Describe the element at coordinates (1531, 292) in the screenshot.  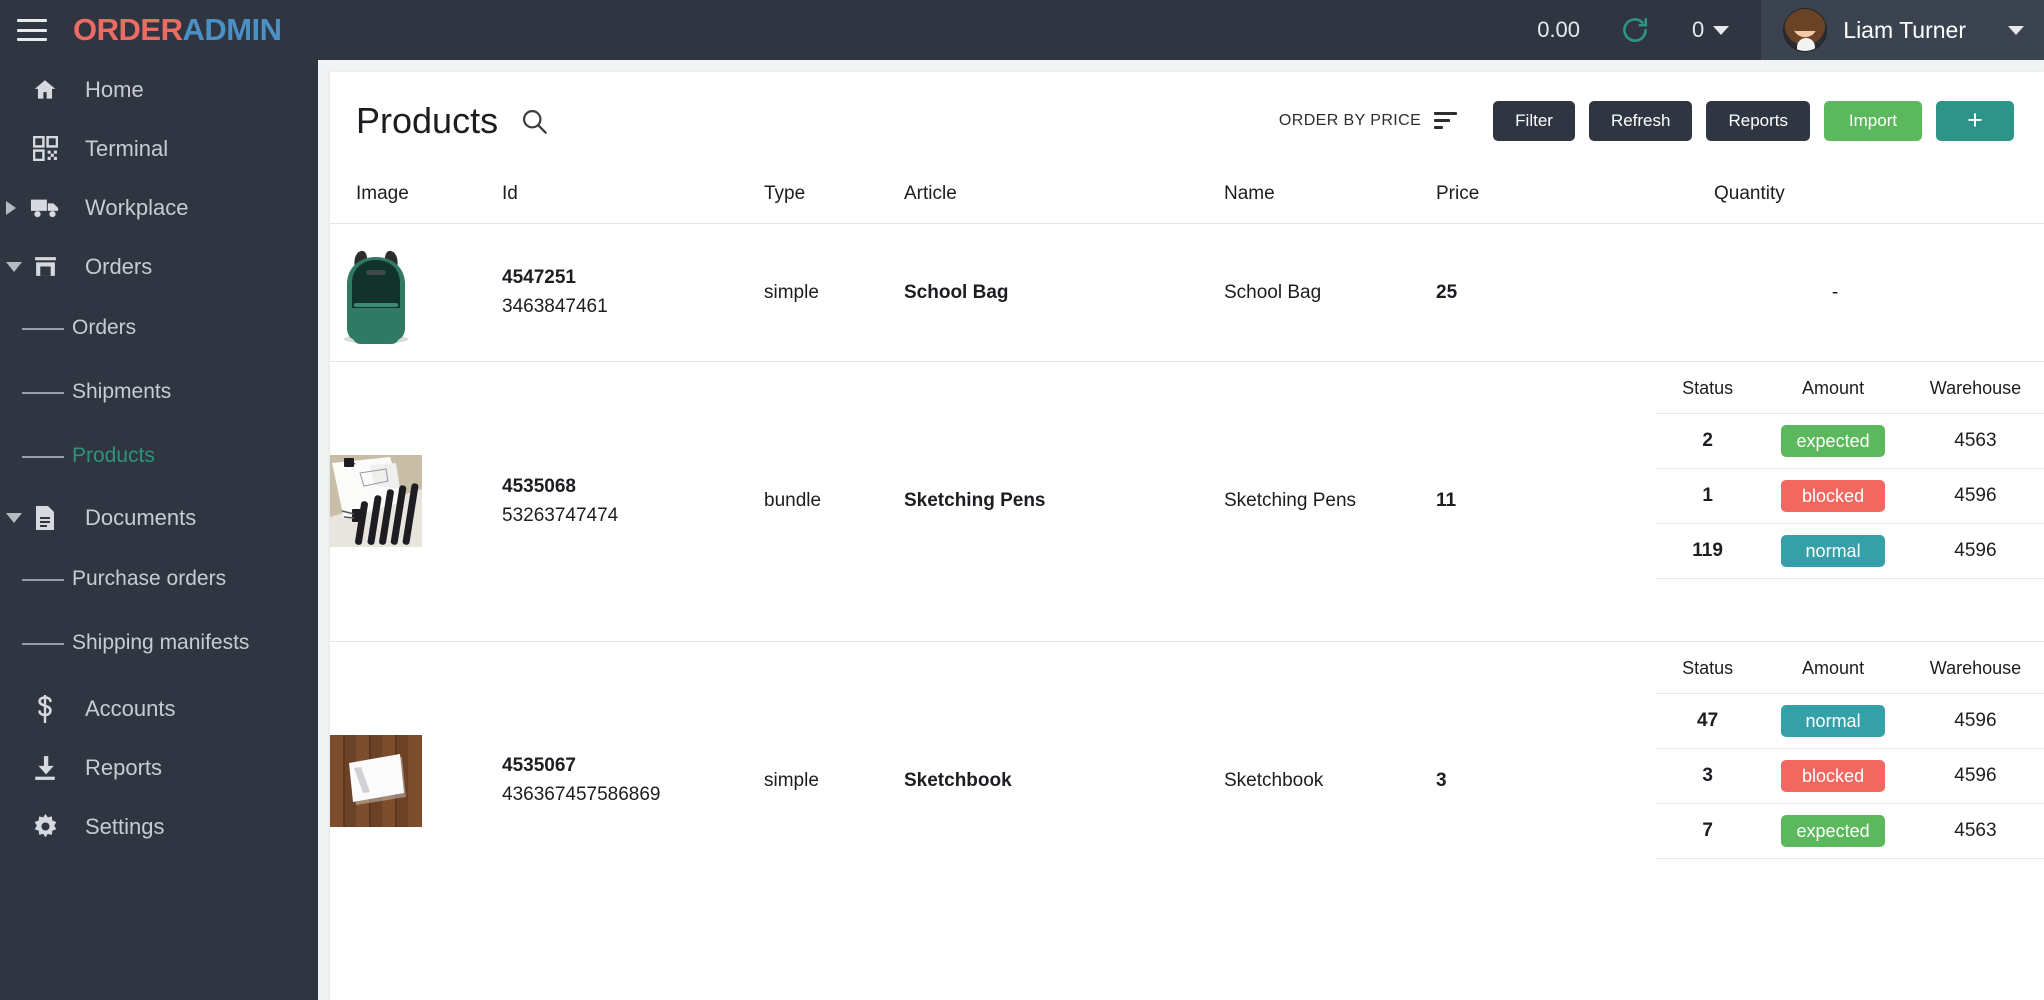
I see `cell-price: 25` at that location.